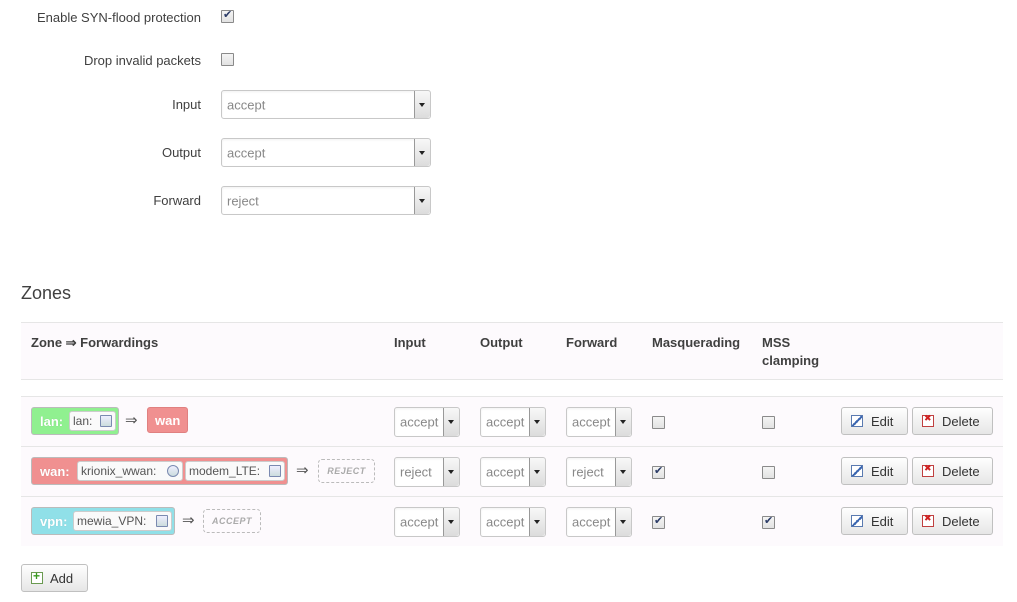 The height and width of the screenshot is (602, 1017). I want to click on row-forward-select: reject, so click(599, 472).